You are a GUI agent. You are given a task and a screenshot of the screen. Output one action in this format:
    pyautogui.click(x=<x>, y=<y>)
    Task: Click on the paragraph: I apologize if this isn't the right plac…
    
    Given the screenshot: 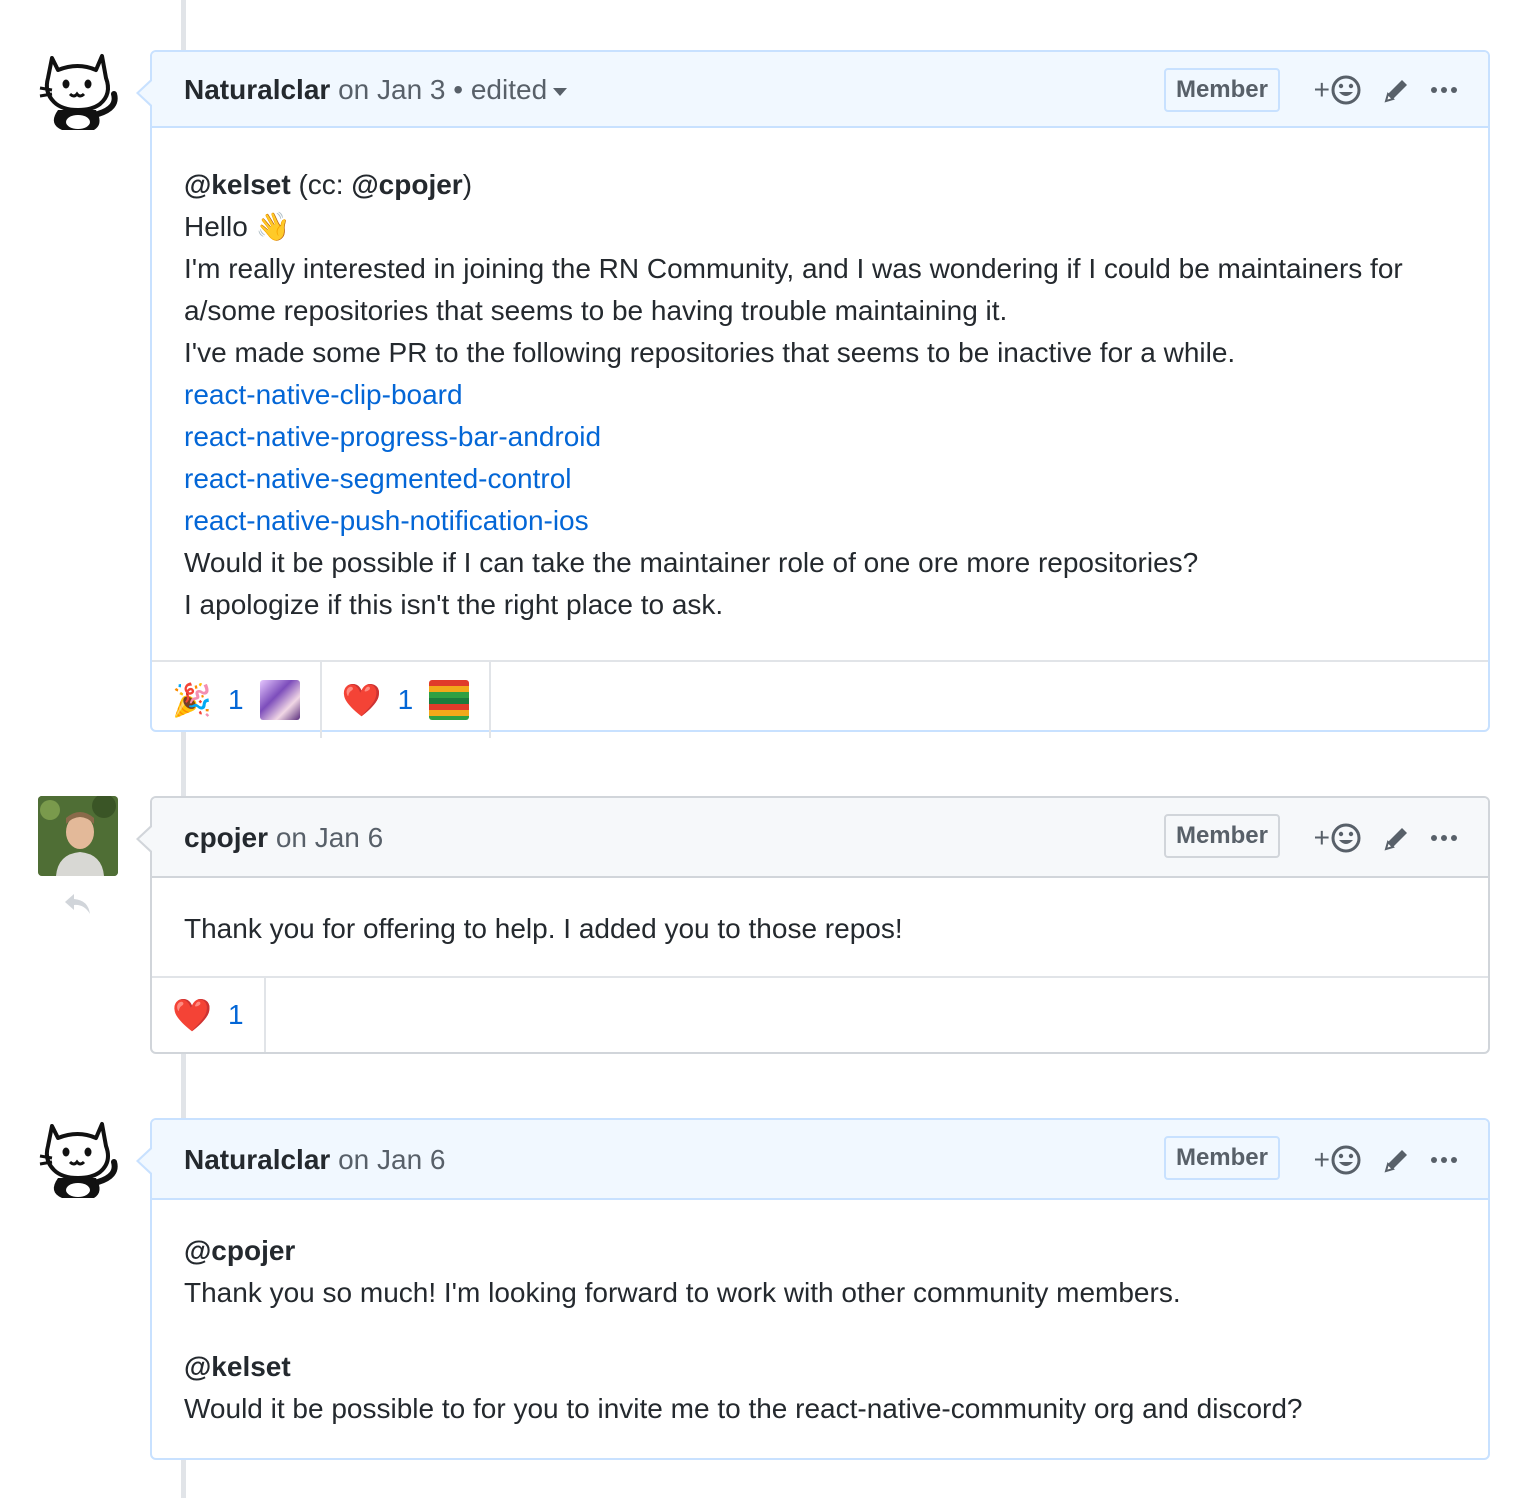 What is the action you would take?
    pyautogui.click(x=454, y=604)
    